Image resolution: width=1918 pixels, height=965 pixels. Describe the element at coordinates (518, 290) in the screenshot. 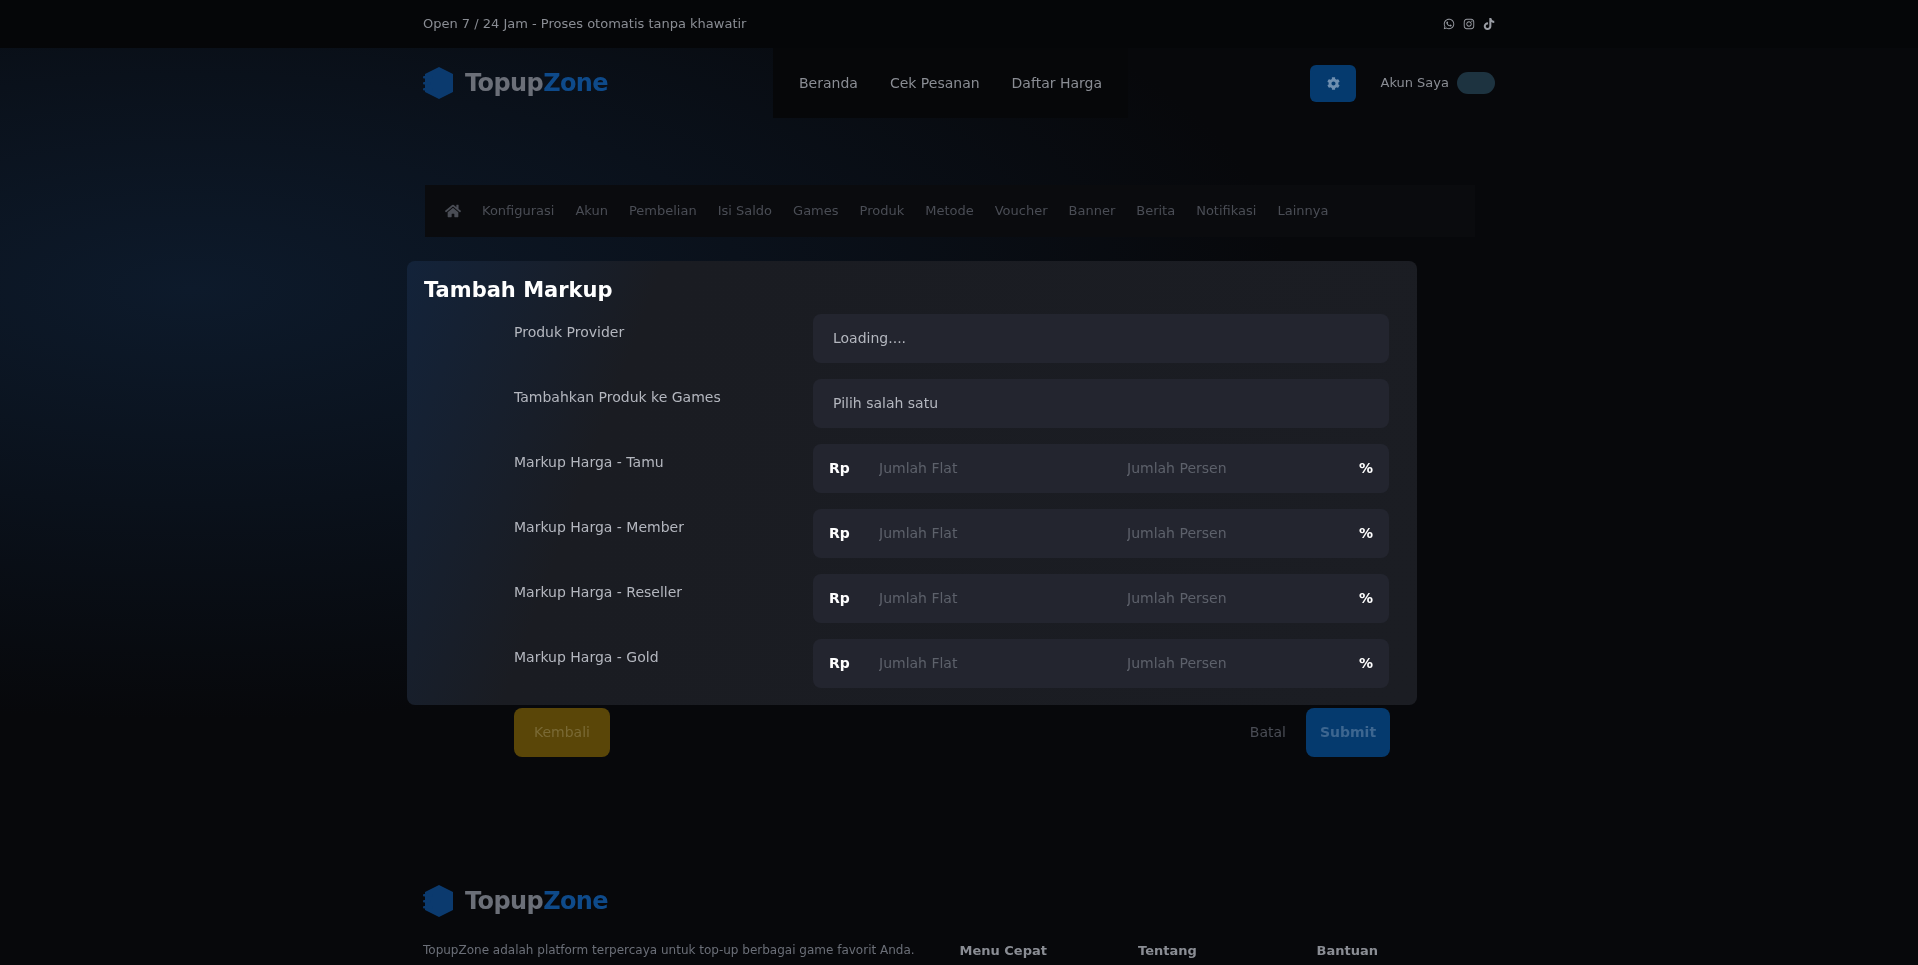

I see `modal-title: Tambah Markup` at that location.